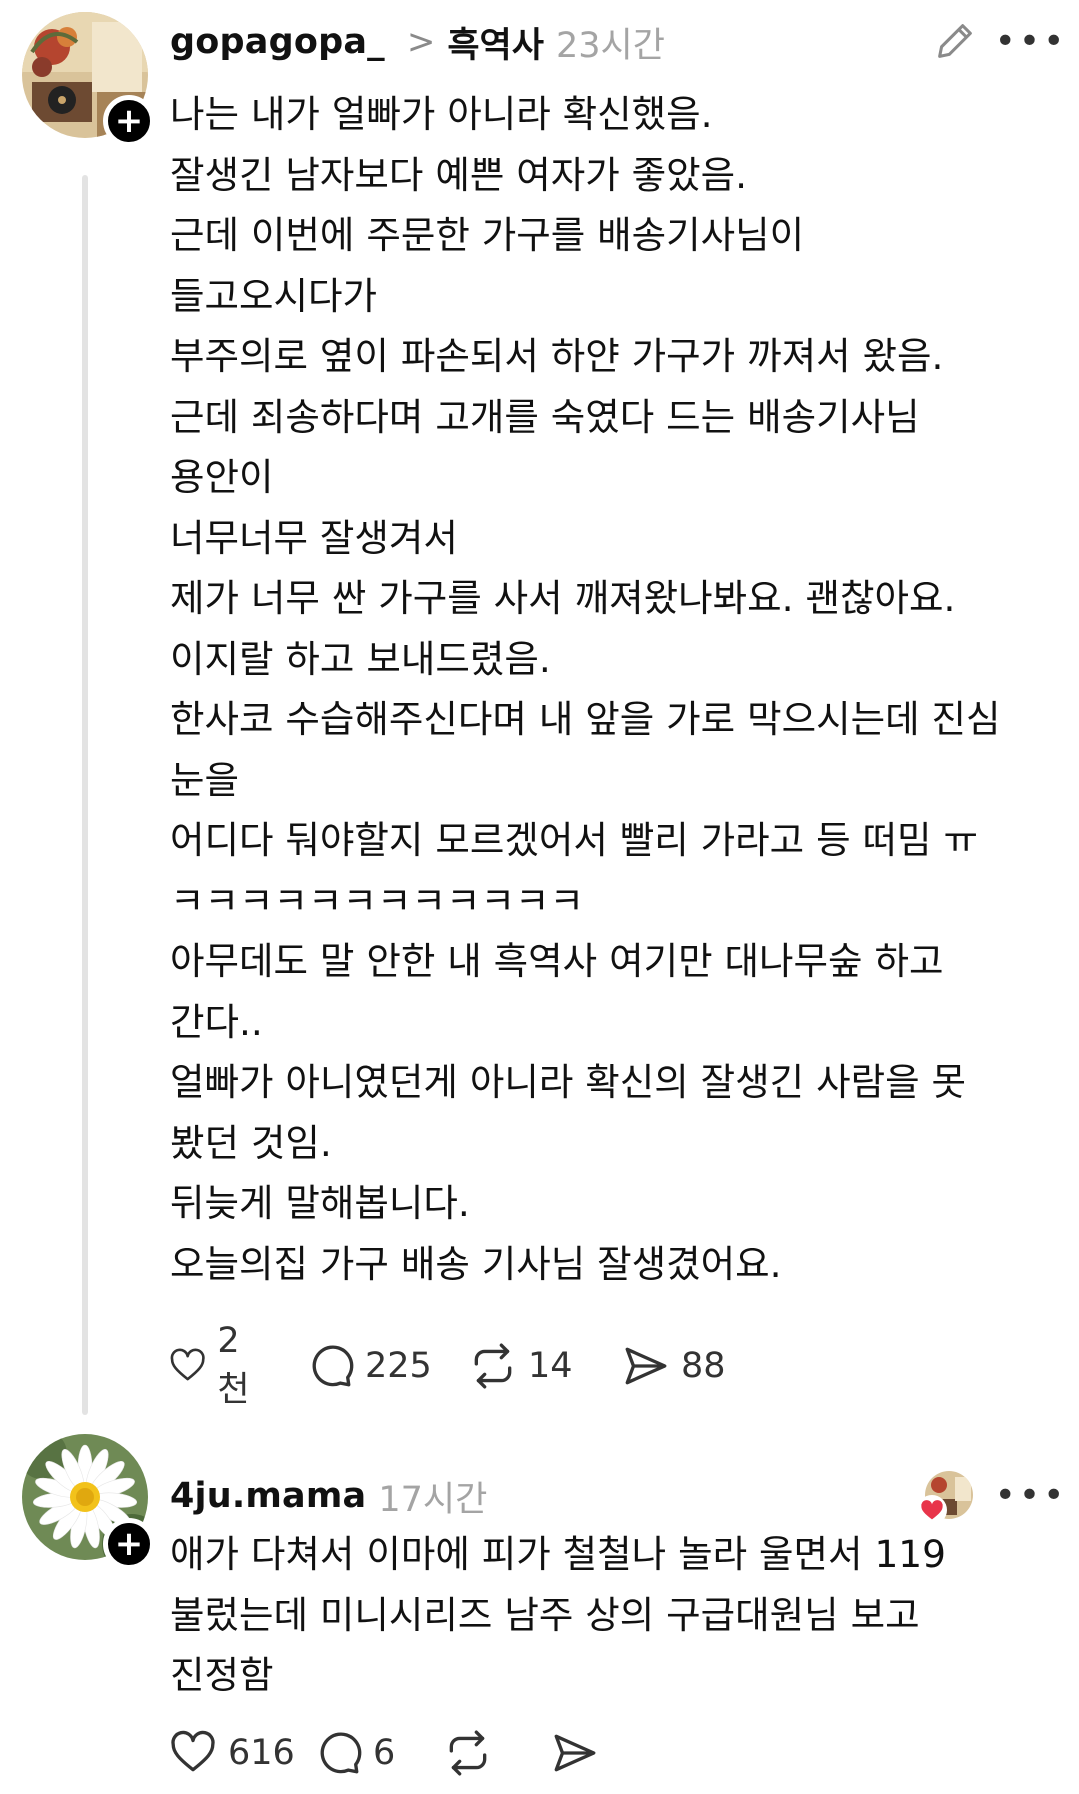 Image resolution: width=1079 pixels, height=1794 pixels. Describe the element at coordinates (557, 356) in the screenshot. I see `body-line: 부주의로 옆이 파손되서 하얀 가구가 까져서 왔음.` at that location.